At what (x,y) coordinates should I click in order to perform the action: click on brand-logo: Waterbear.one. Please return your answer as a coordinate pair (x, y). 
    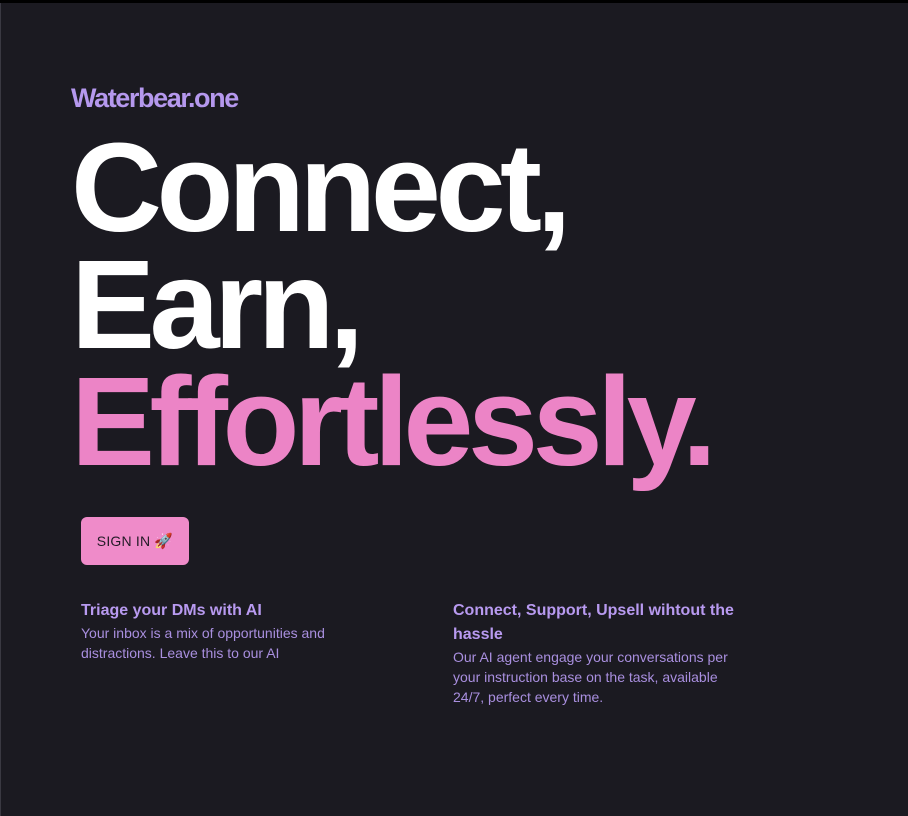
    Looking at the image, I should click on (155, 98).